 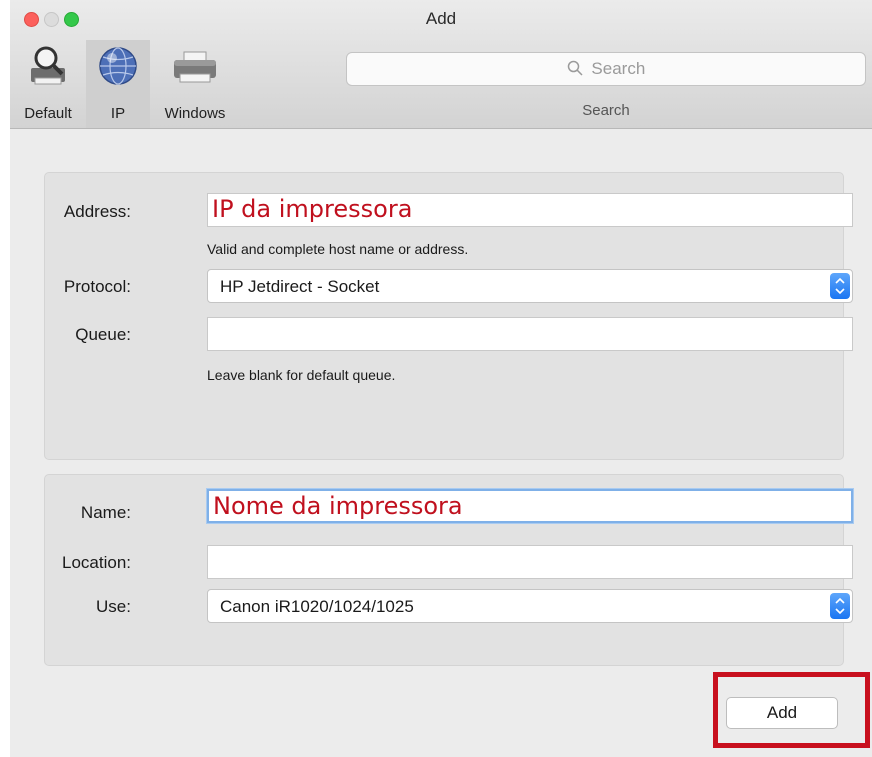 I want to click on window-title: Add, so click(x=441, y=18).